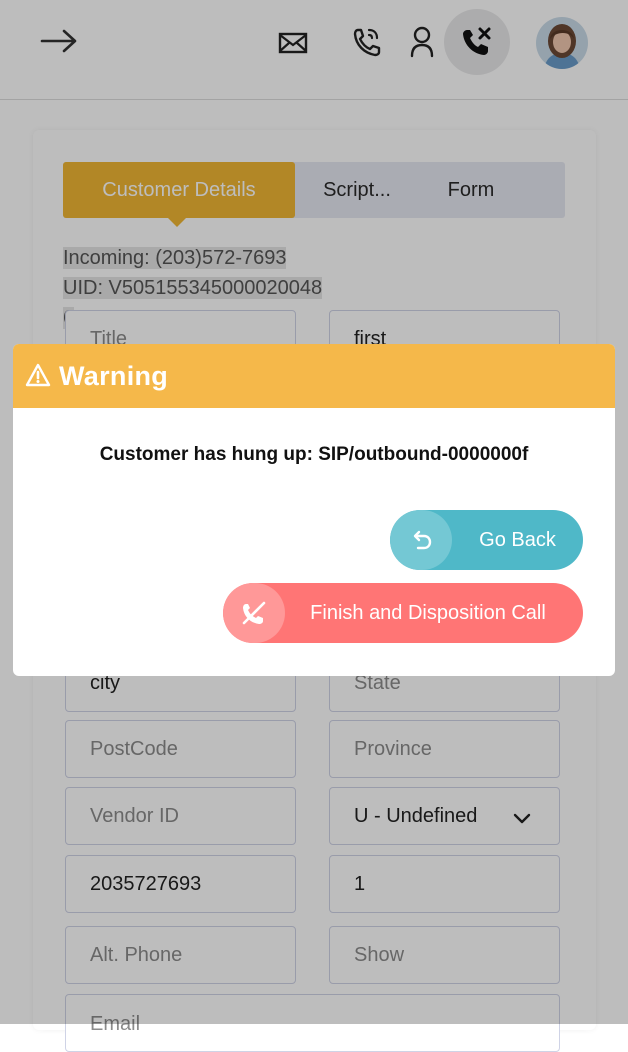 The height and width of the screenshot is (1052, 628). Describe the element at coordinates (428, 612) in the screenshot. I see `finish-disposition-label: Finish and Disposition Call` at that location.